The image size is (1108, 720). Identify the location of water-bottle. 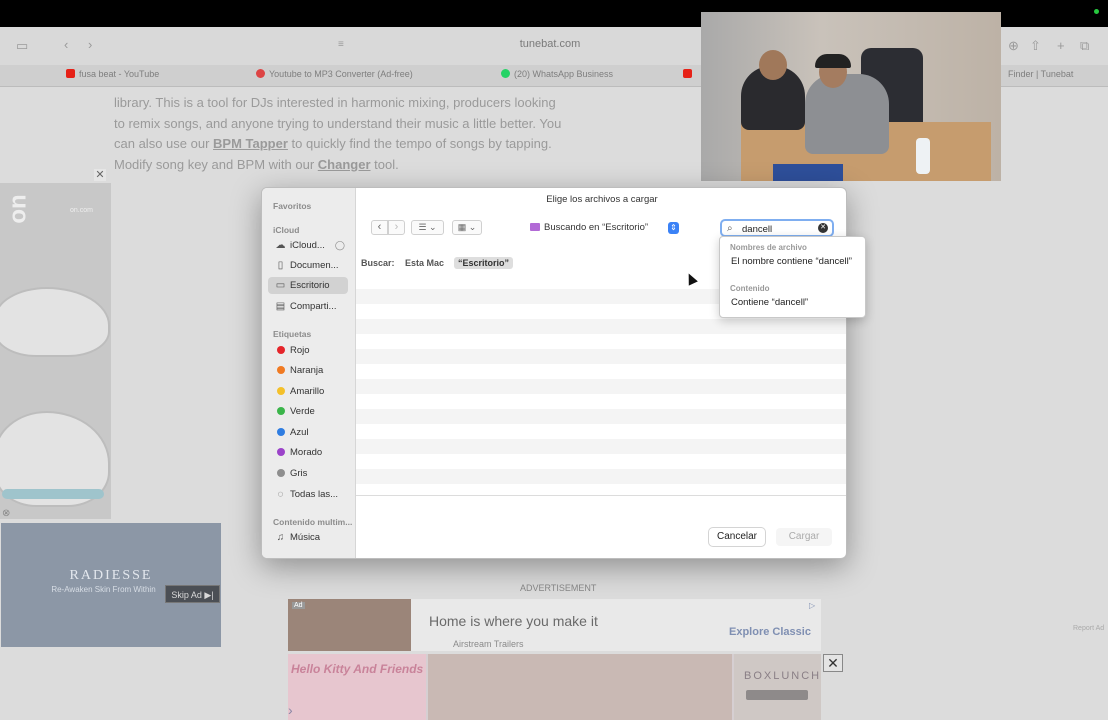
(923, 156).